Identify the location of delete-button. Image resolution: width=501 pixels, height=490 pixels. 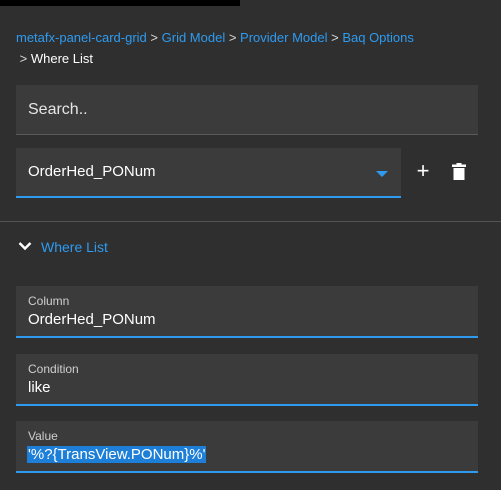
(461, 173).